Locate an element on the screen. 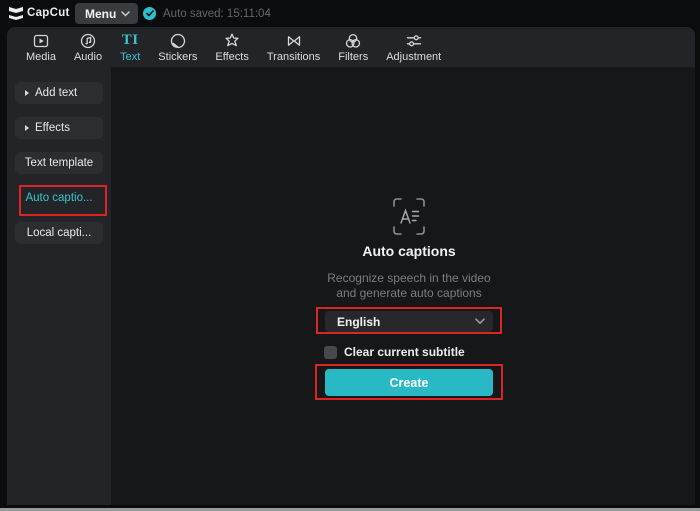  top-menu-bar: CapCut Menu Auto saved: 15:11:04 is located at coordinates (350, 13).